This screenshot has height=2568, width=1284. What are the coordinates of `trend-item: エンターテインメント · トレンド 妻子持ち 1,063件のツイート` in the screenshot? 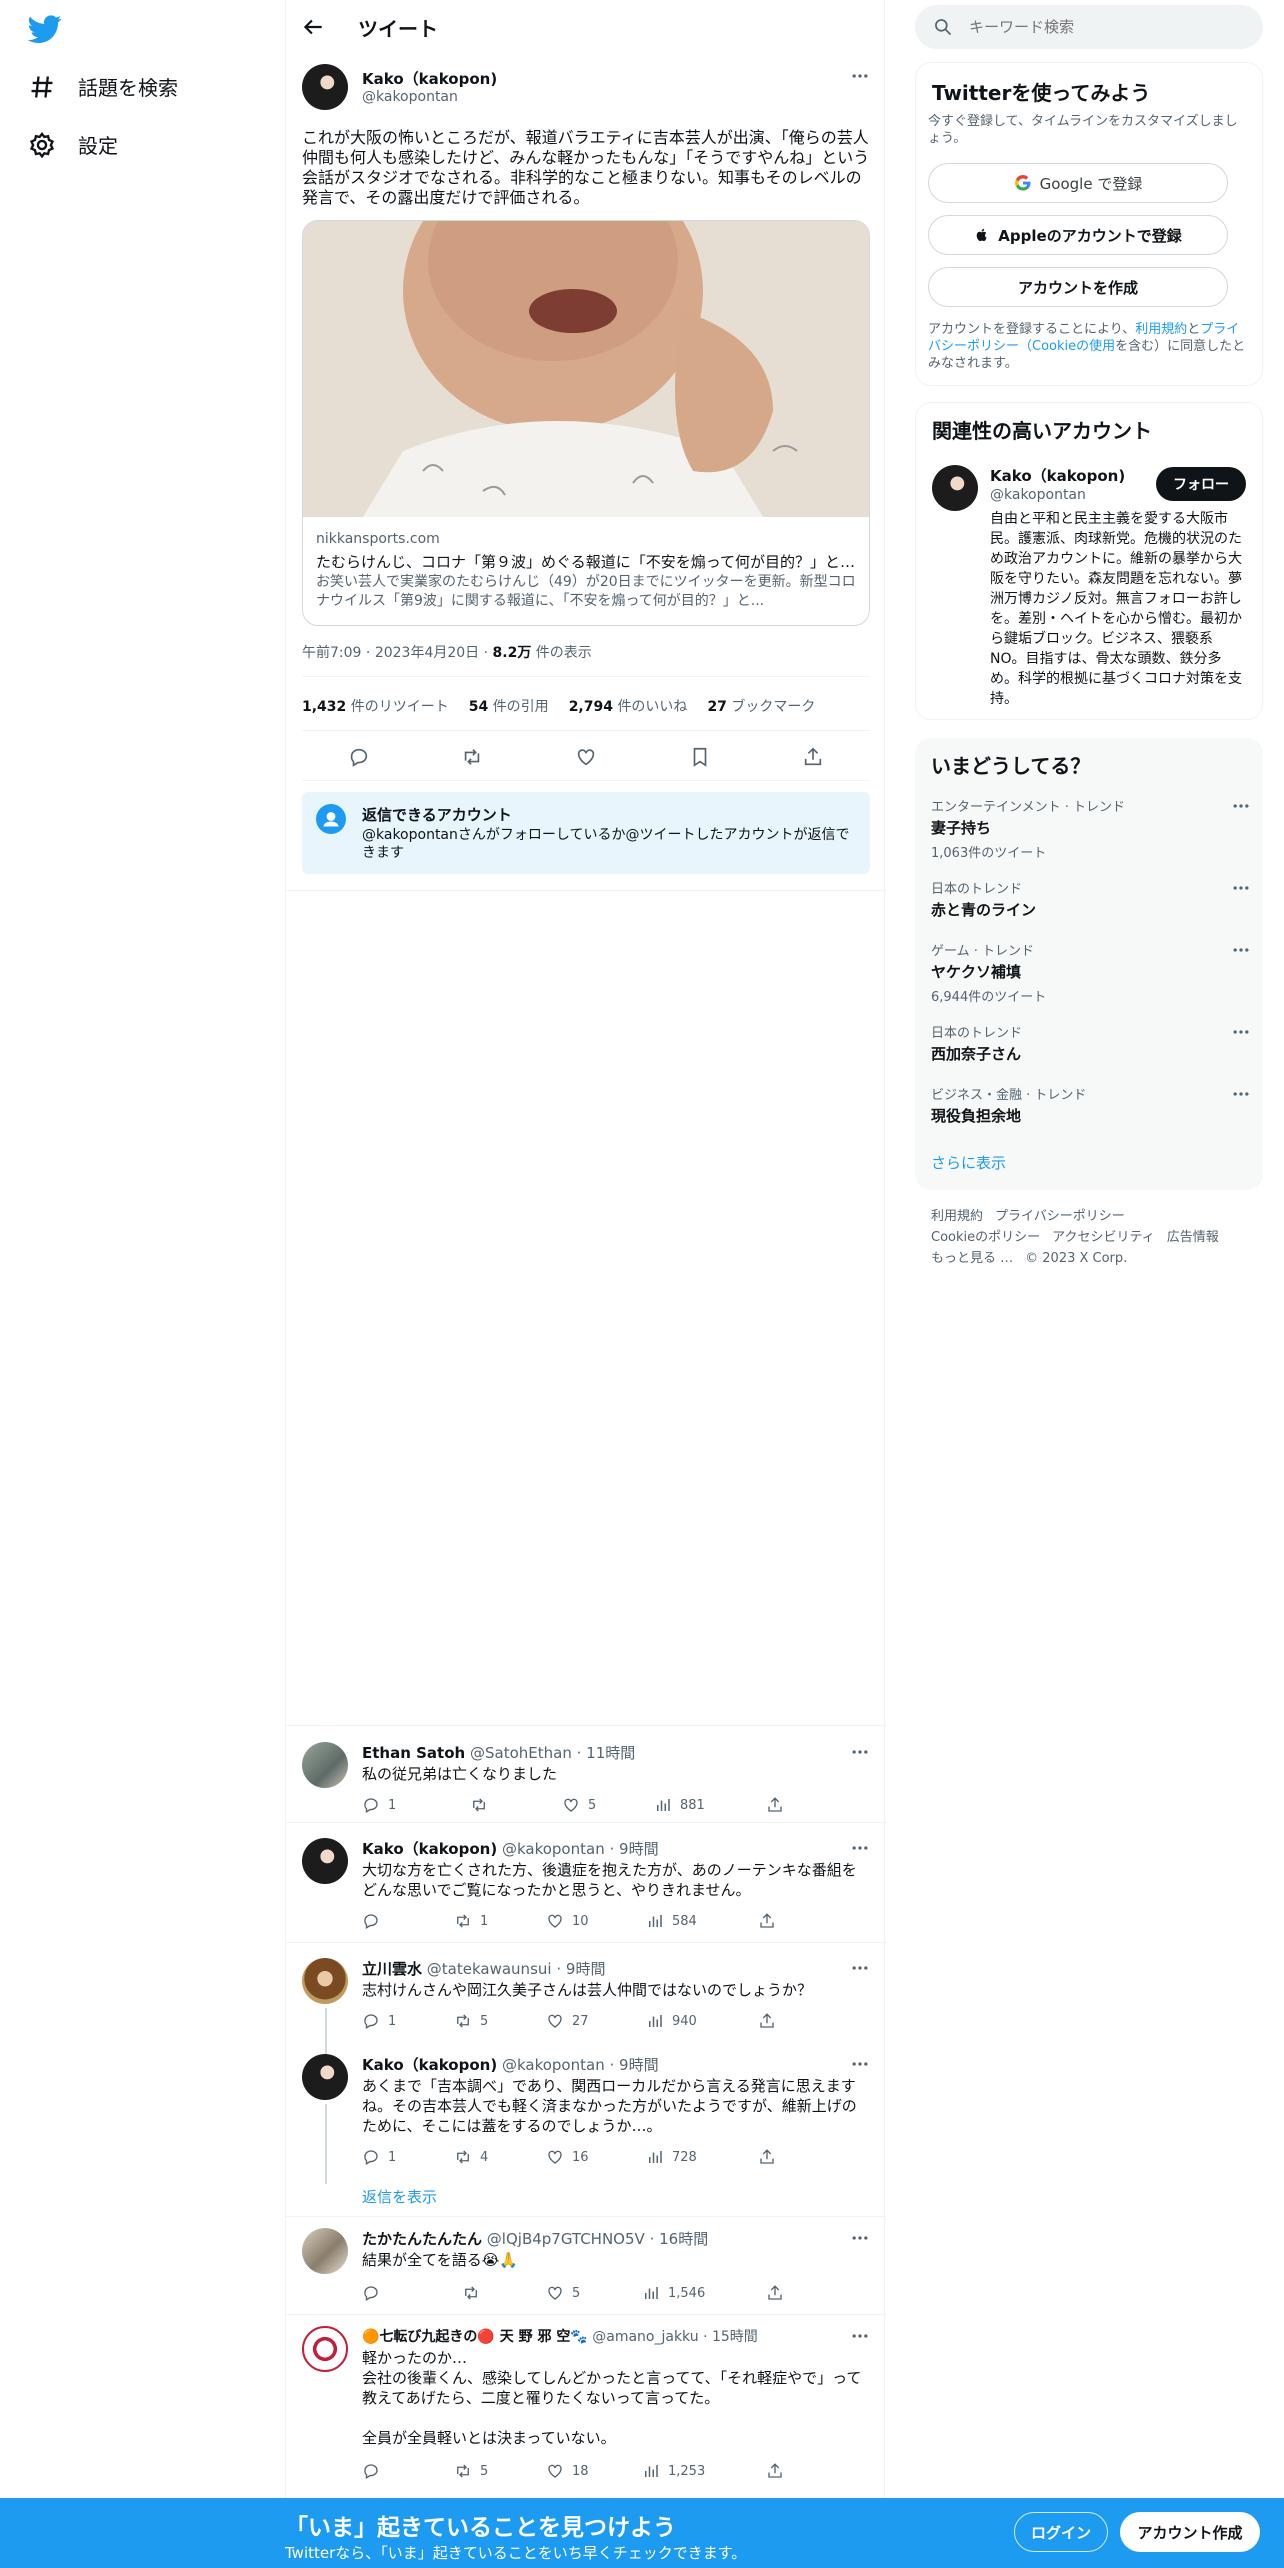 It's located at (1091, 828).